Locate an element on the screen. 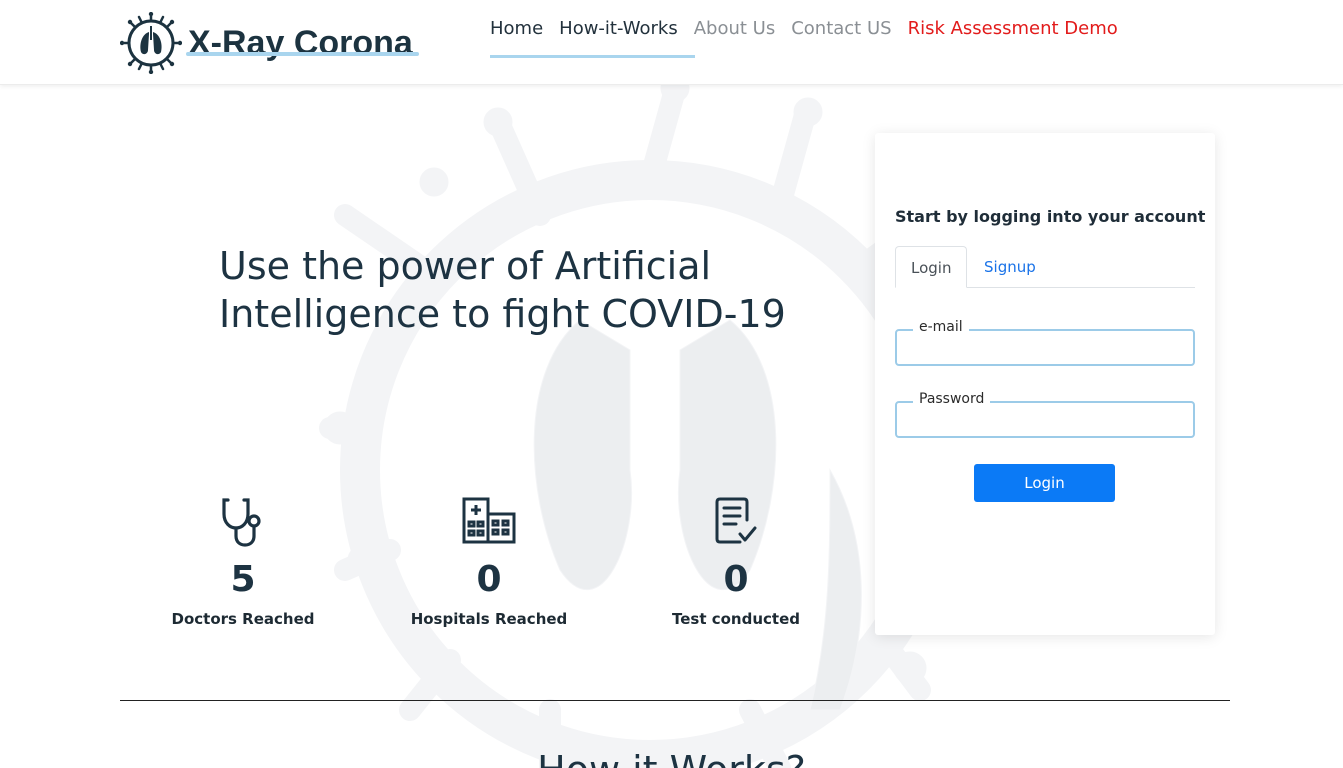 The height and width of the screenshot is (768, 1343). email-input is located at coordinates (1045, 347).